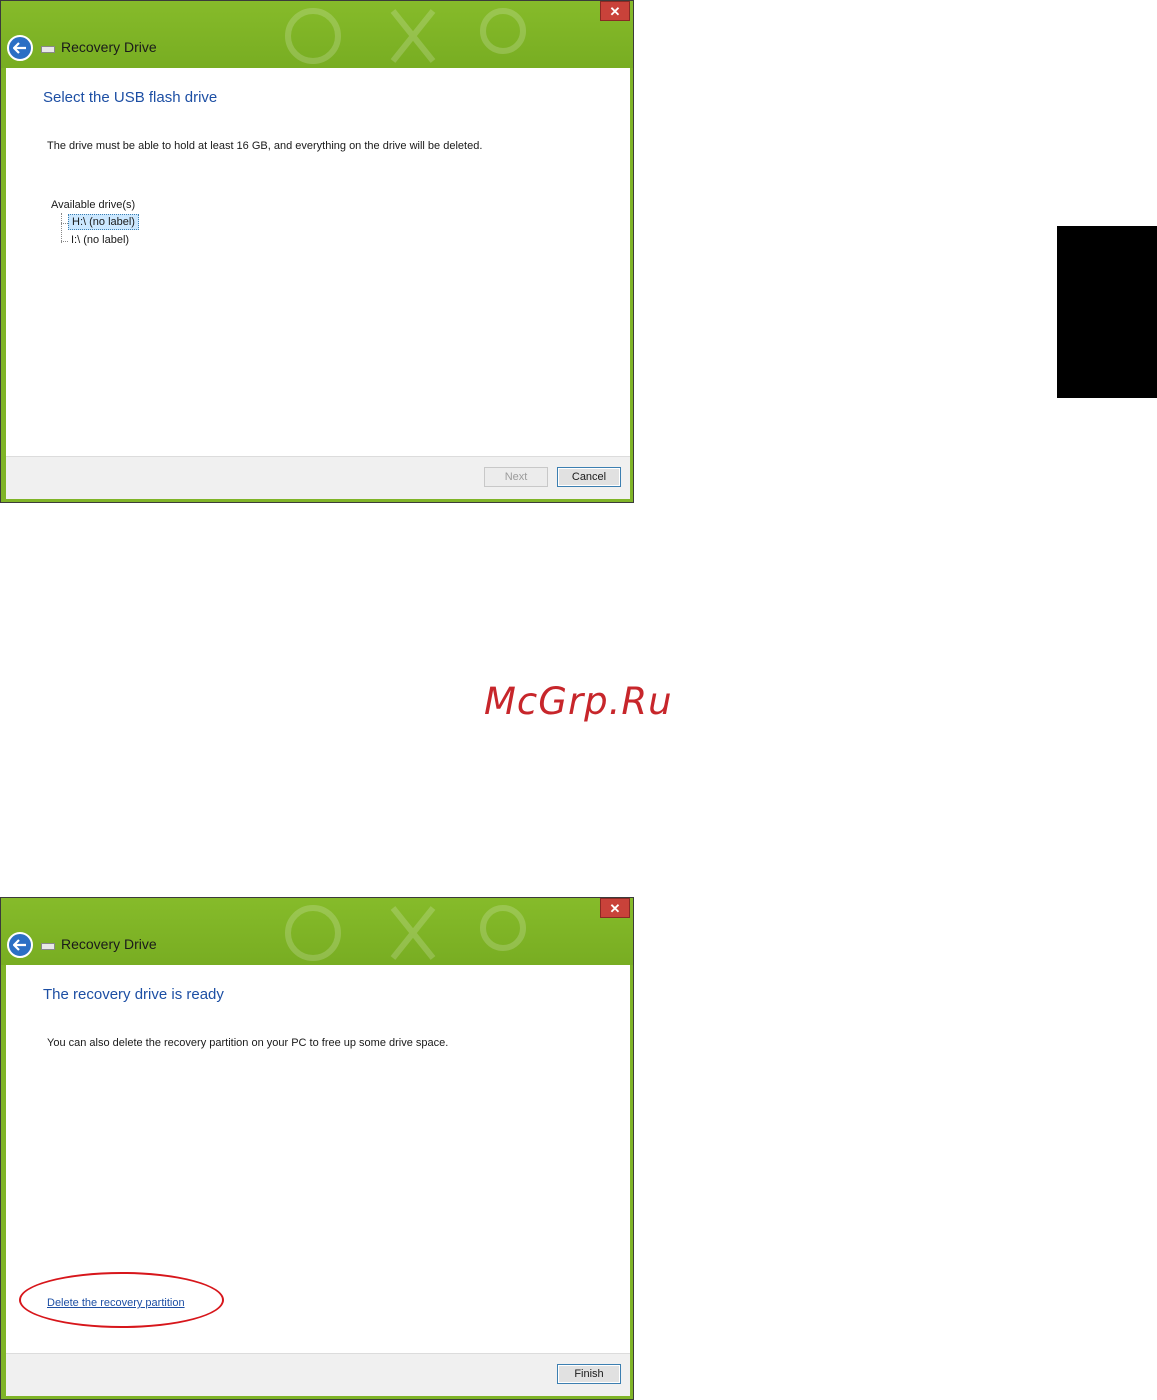 The image size is (1157, 1400). Describe the element at coordinates (121, 1300) in the screenshot. I see `highlight-ellipse` at that location.